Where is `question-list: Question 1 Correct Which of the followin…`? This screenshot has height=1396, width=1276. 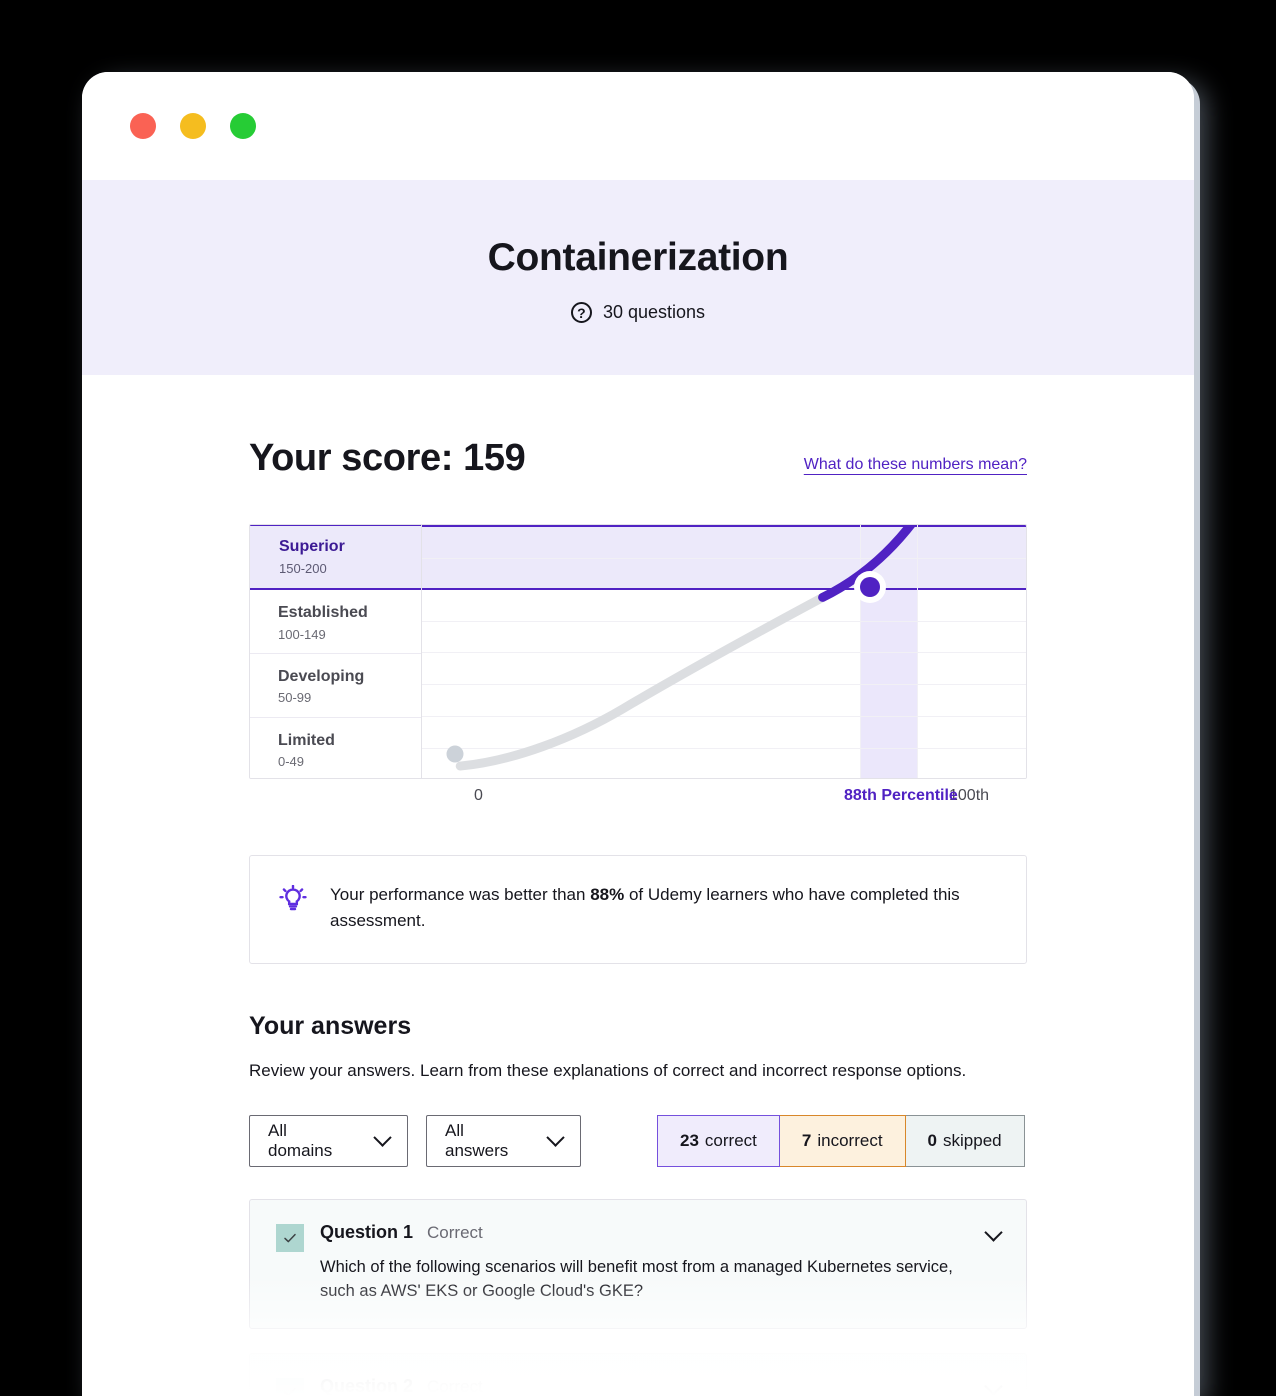
question-list: Question 1 Correct Which of the followin… is located at coordinates (638, 1297).